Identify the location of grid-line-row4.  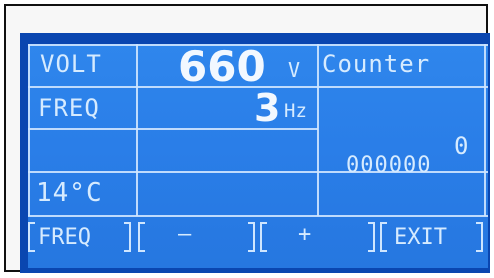
(258, 216).